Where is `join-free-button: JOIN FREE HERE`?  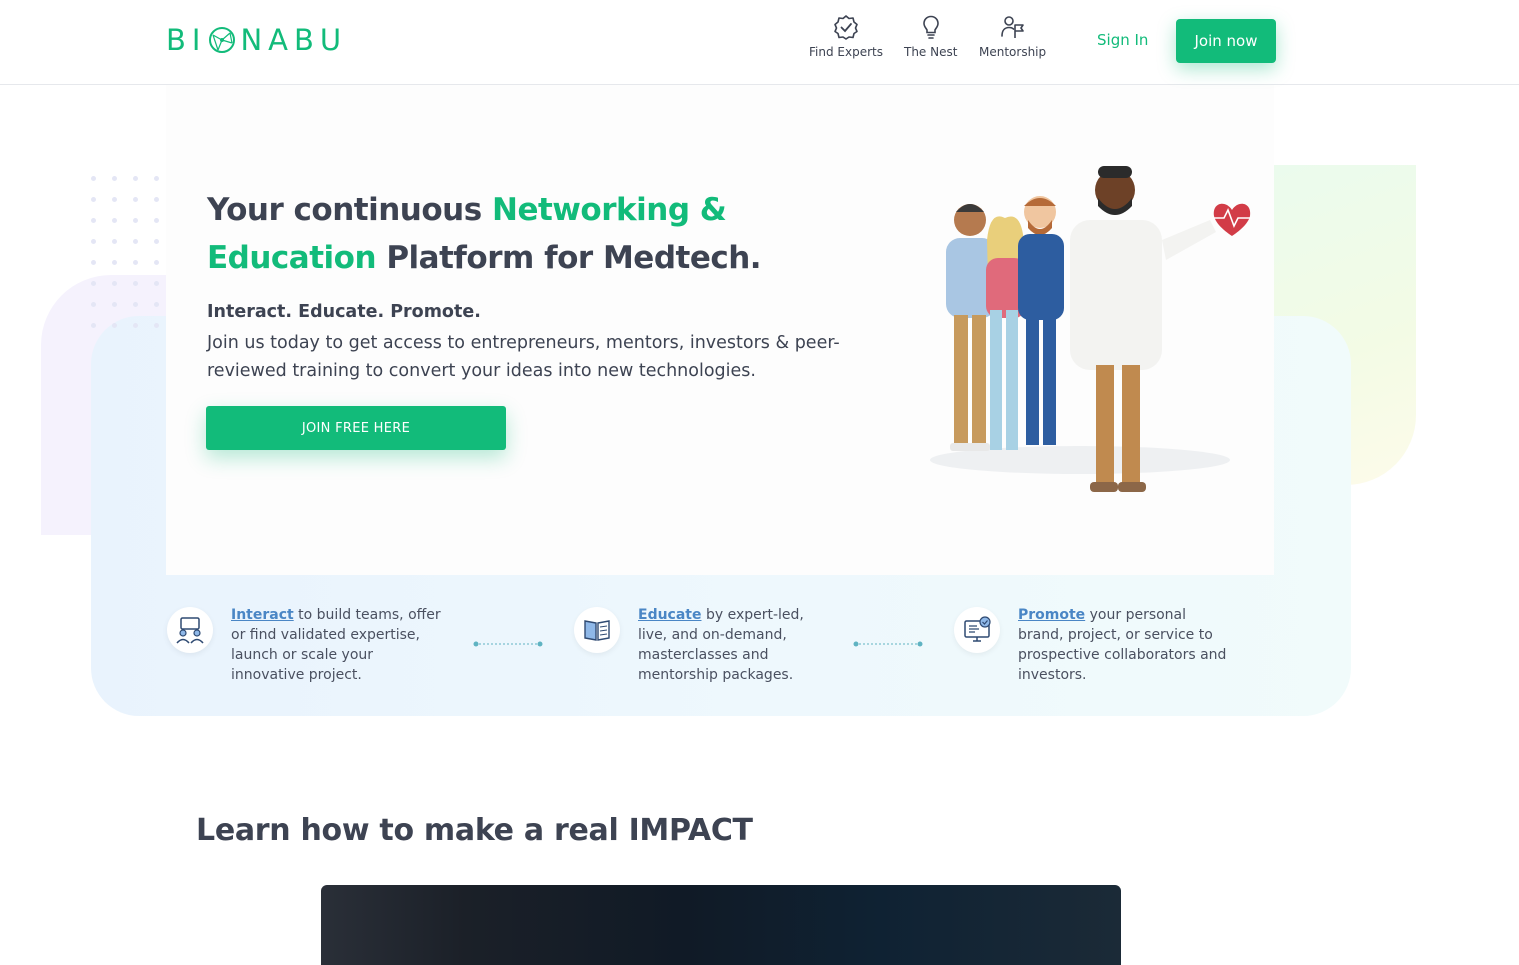
join-free-button: JOIN FREE HERE is located at coordinates (356, 428).